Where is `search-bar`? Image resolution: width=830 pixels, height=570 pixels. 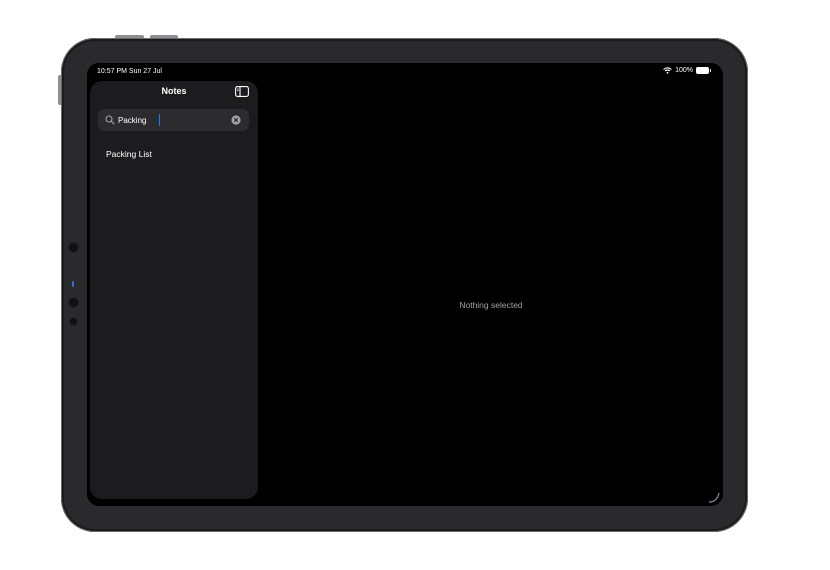 search-bar is located at coordinates (173, 120).